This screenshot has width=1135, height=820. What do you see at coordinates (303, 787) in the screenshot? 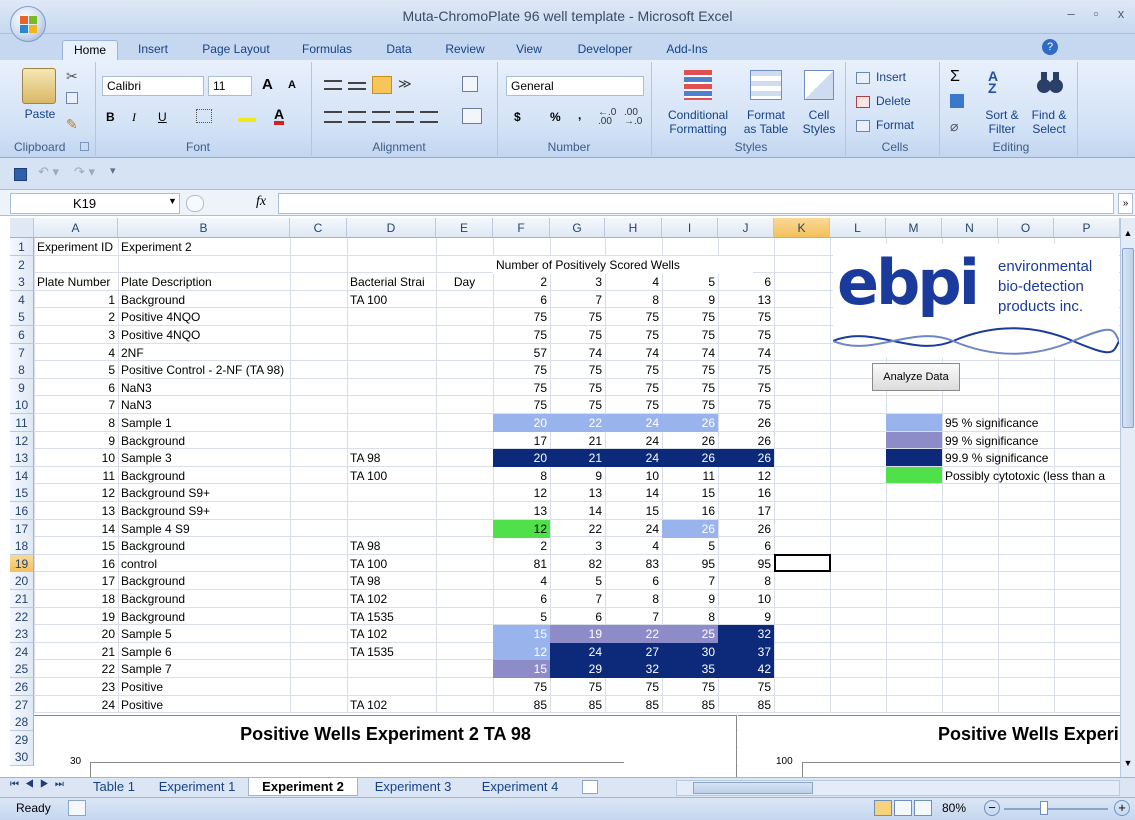
I see `sheet-tab-experiment-2: Experiment 2` at bounding box center [303, 787].